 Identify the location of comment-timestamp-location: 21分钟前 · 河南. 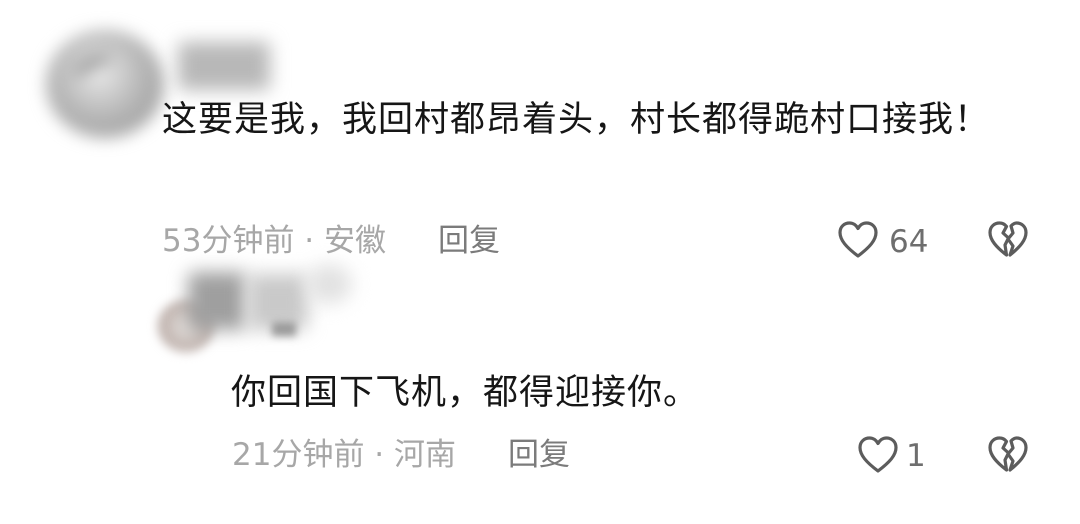
(344, 455).